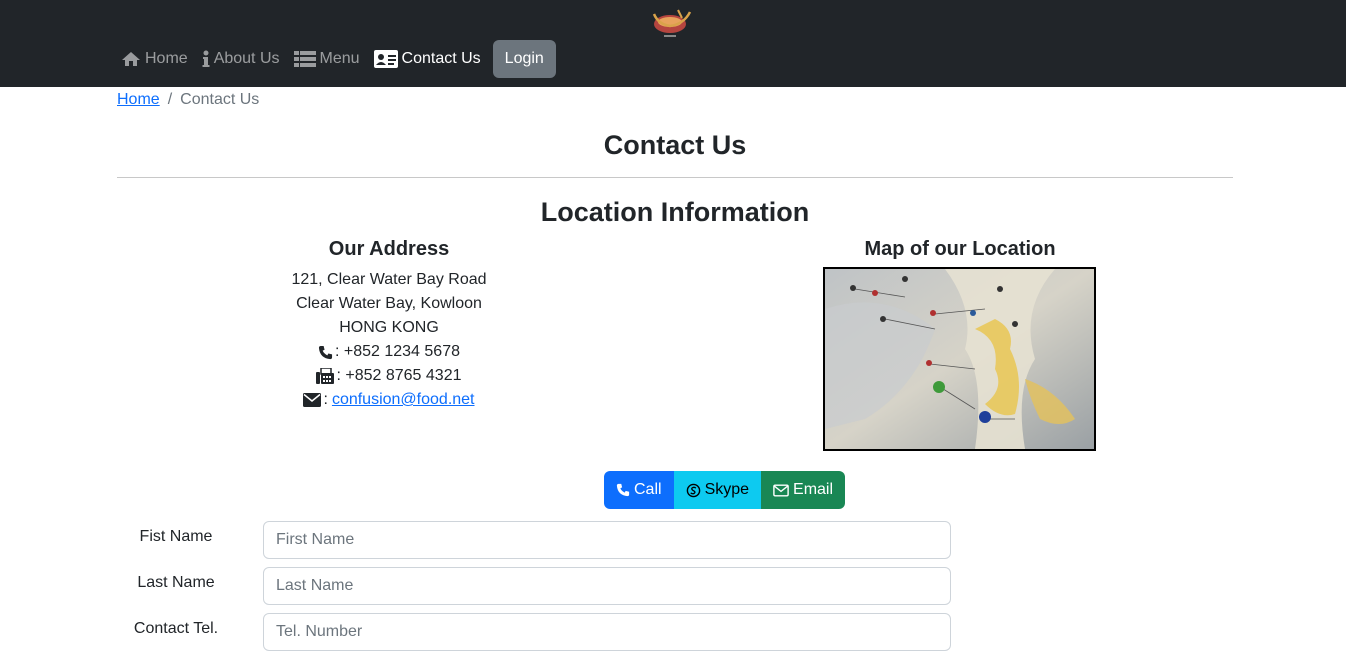 The height and width of the screenshot is (656, 1346). What do you see at coordinates (385, 59) in the screenshot?
I see `address-card-icon` at bounding box center [385, 59].